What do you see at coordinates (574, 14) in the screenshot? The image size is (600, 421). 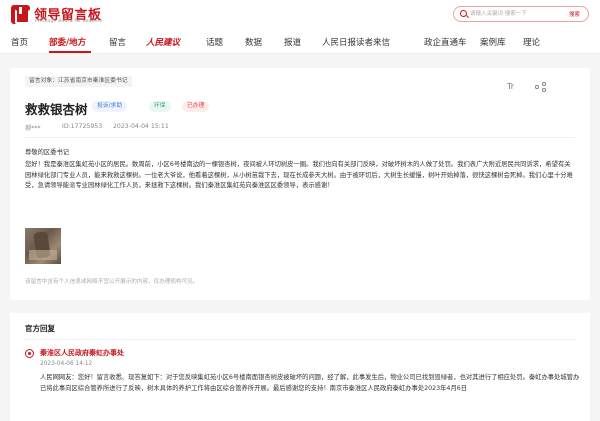 I see `search-button: 搜索` at bounding box center [574, 14].